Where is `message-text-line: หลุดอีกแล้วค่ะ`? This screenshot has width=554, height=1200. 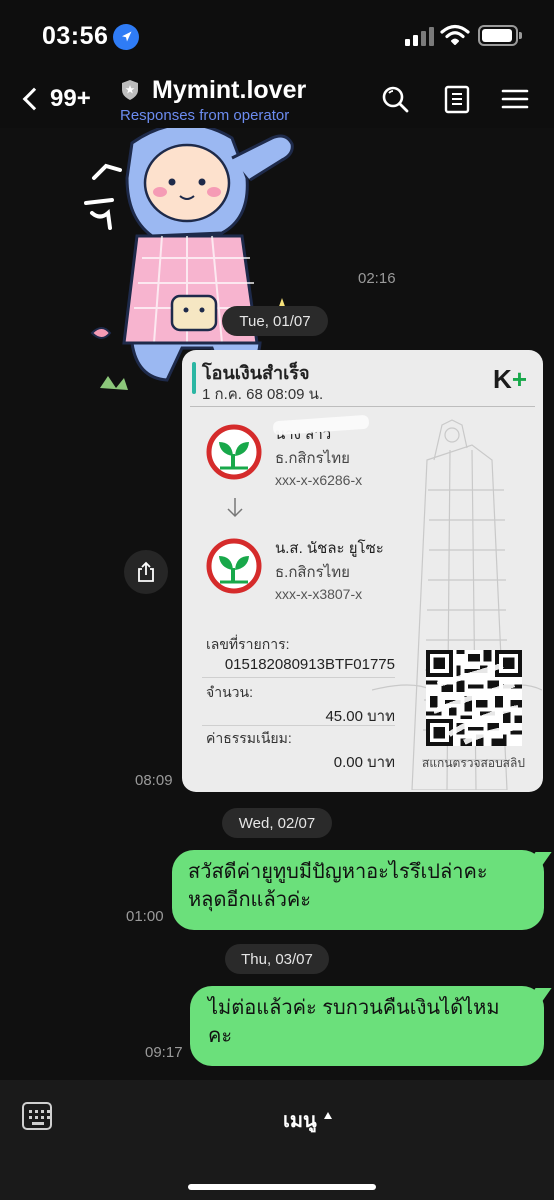 message-text-line: หลุดอีกแล้วค่ะ is located at coordinates (250, 900).